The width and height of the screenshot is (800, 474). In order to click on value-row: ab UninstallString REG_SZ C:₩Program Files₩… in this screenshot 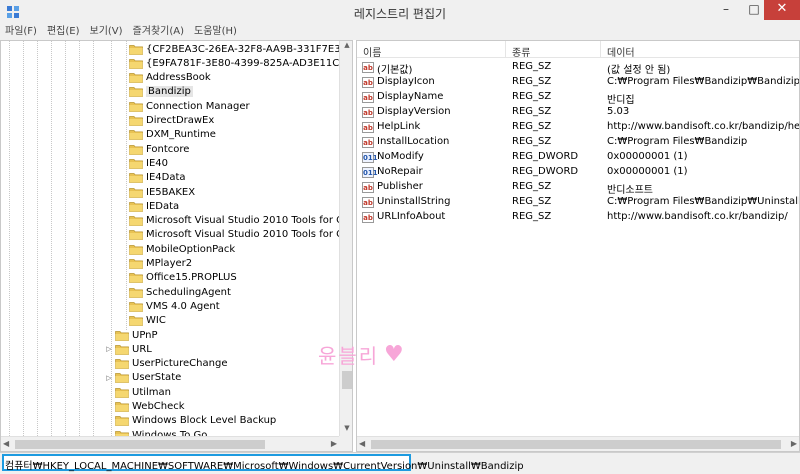, I will do `click(578, 202)`.